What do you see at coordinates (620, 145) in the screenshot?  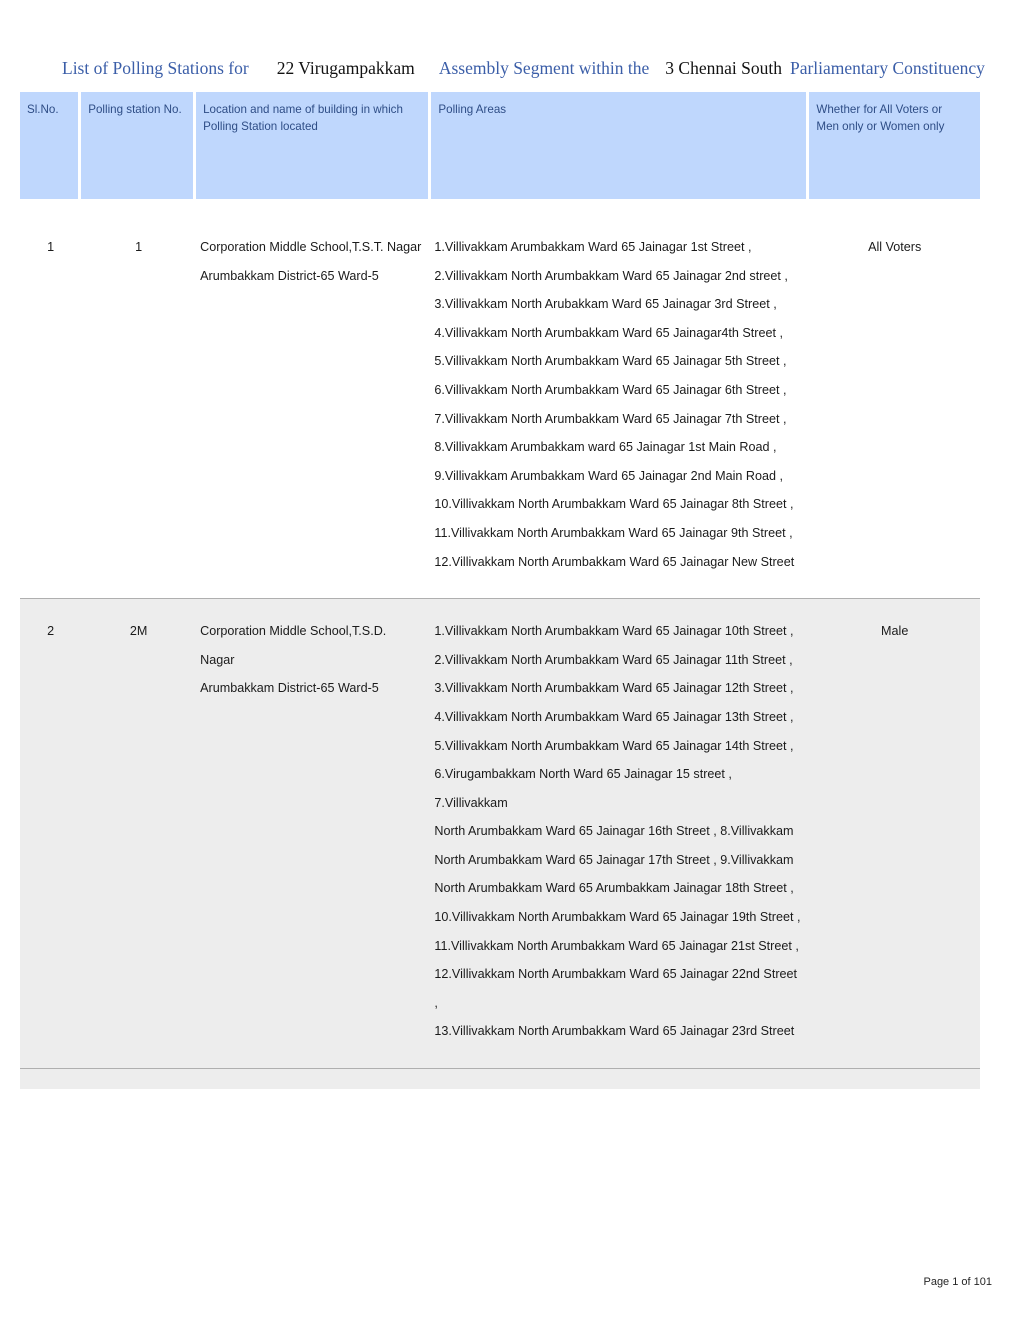 I see `column-header-polling-areas: Polling Areas` at bounding box center [620, 145].